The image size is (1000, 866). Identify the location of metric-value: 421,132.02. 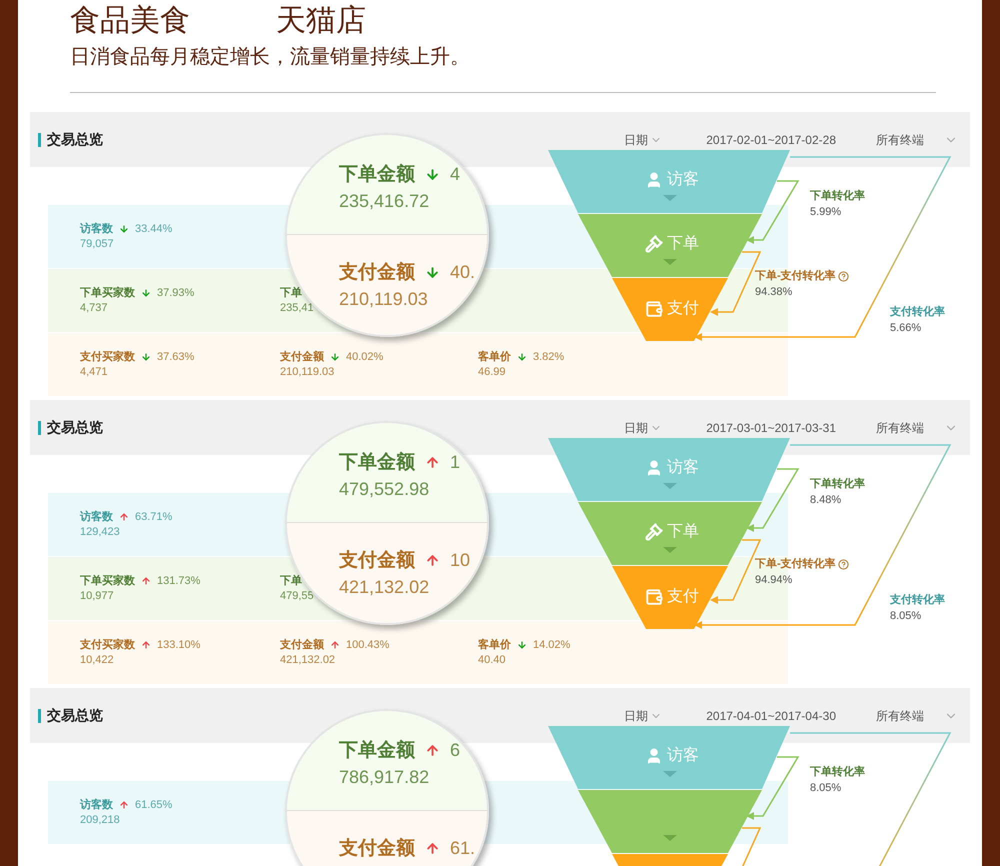
(308, 660).